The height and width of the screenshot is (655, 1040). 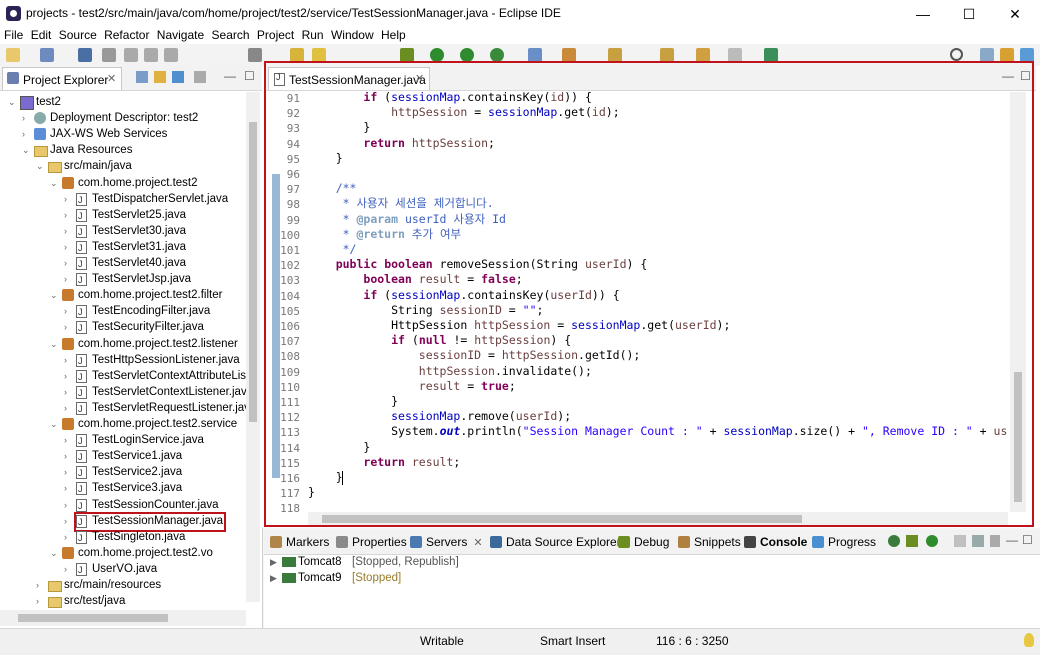 I want to click on save-icon, so click(x=47, y=55).